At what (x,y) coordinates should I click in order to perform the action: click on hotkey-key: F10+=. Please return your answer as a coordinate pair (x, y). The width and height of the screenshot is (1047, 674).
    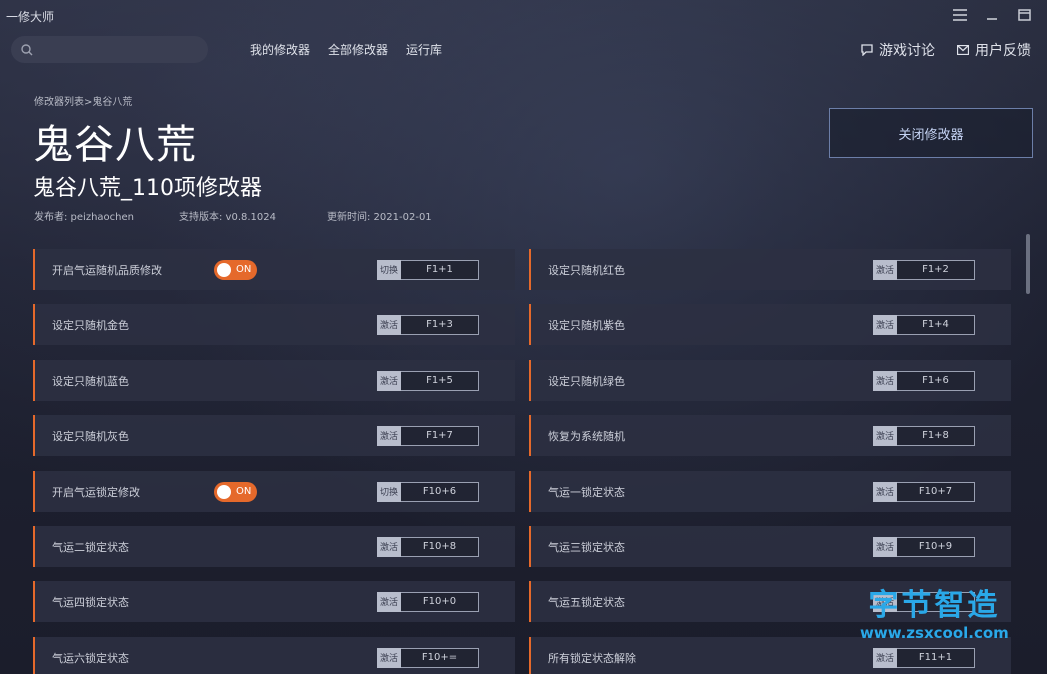
    Looking at the image, I should click on (440, 657).